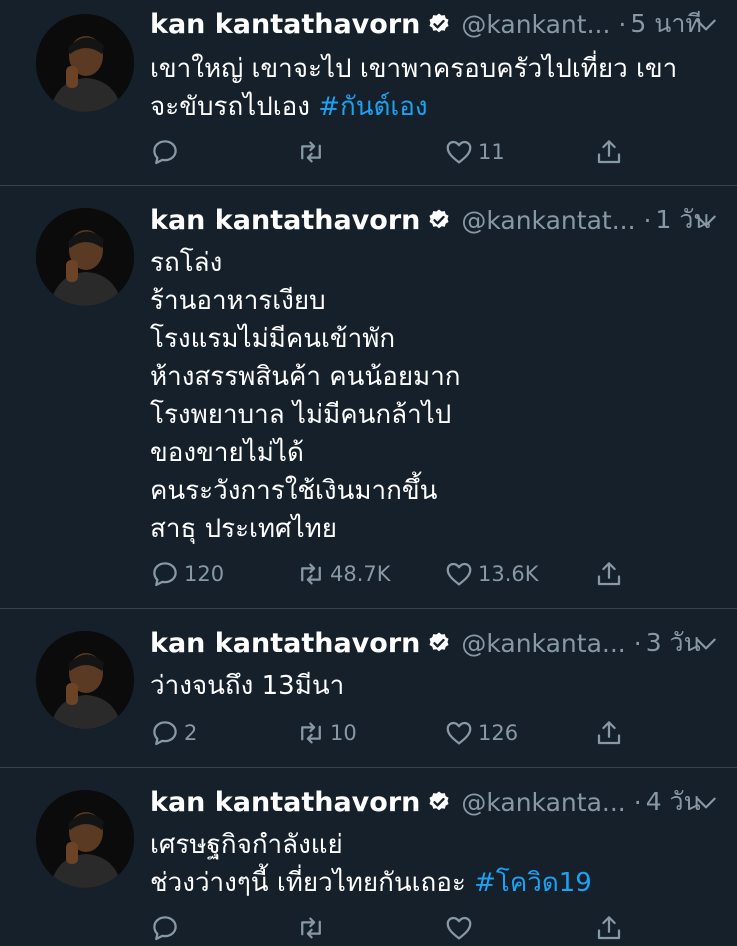 This screenshot has width=737, height=946. I want to click on tweet-text-line: เศรษฐกิจกำลังแย่, so click(246, 845).